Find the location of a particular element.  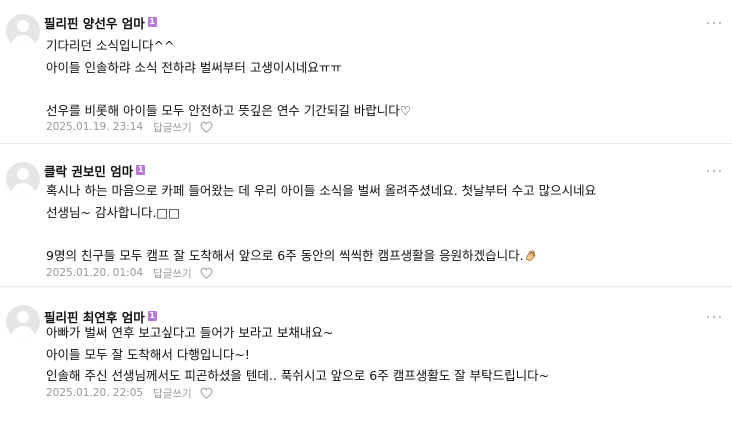

comment-line: 기다리던 소식입니다^^ is located at coordinates (110, 45).